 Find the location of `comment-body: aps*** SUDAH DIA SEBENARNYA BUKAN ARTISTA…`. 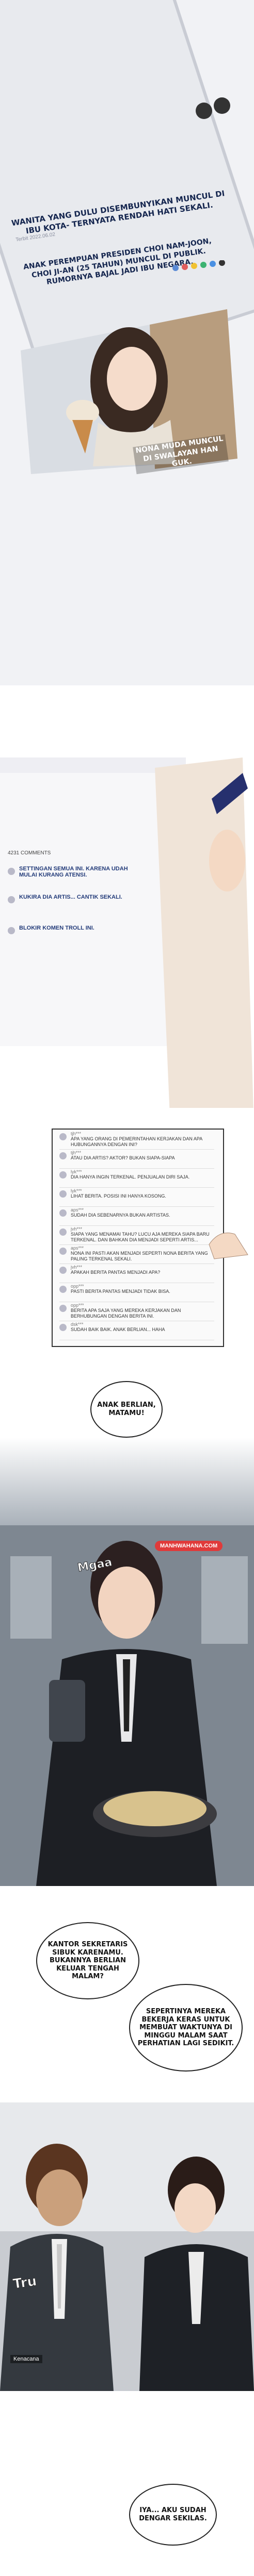

comment-body: aps*** SUDAH DIA SEBENARNYA BUKAN ARTISTA… is located at coordinates (120, 1212).